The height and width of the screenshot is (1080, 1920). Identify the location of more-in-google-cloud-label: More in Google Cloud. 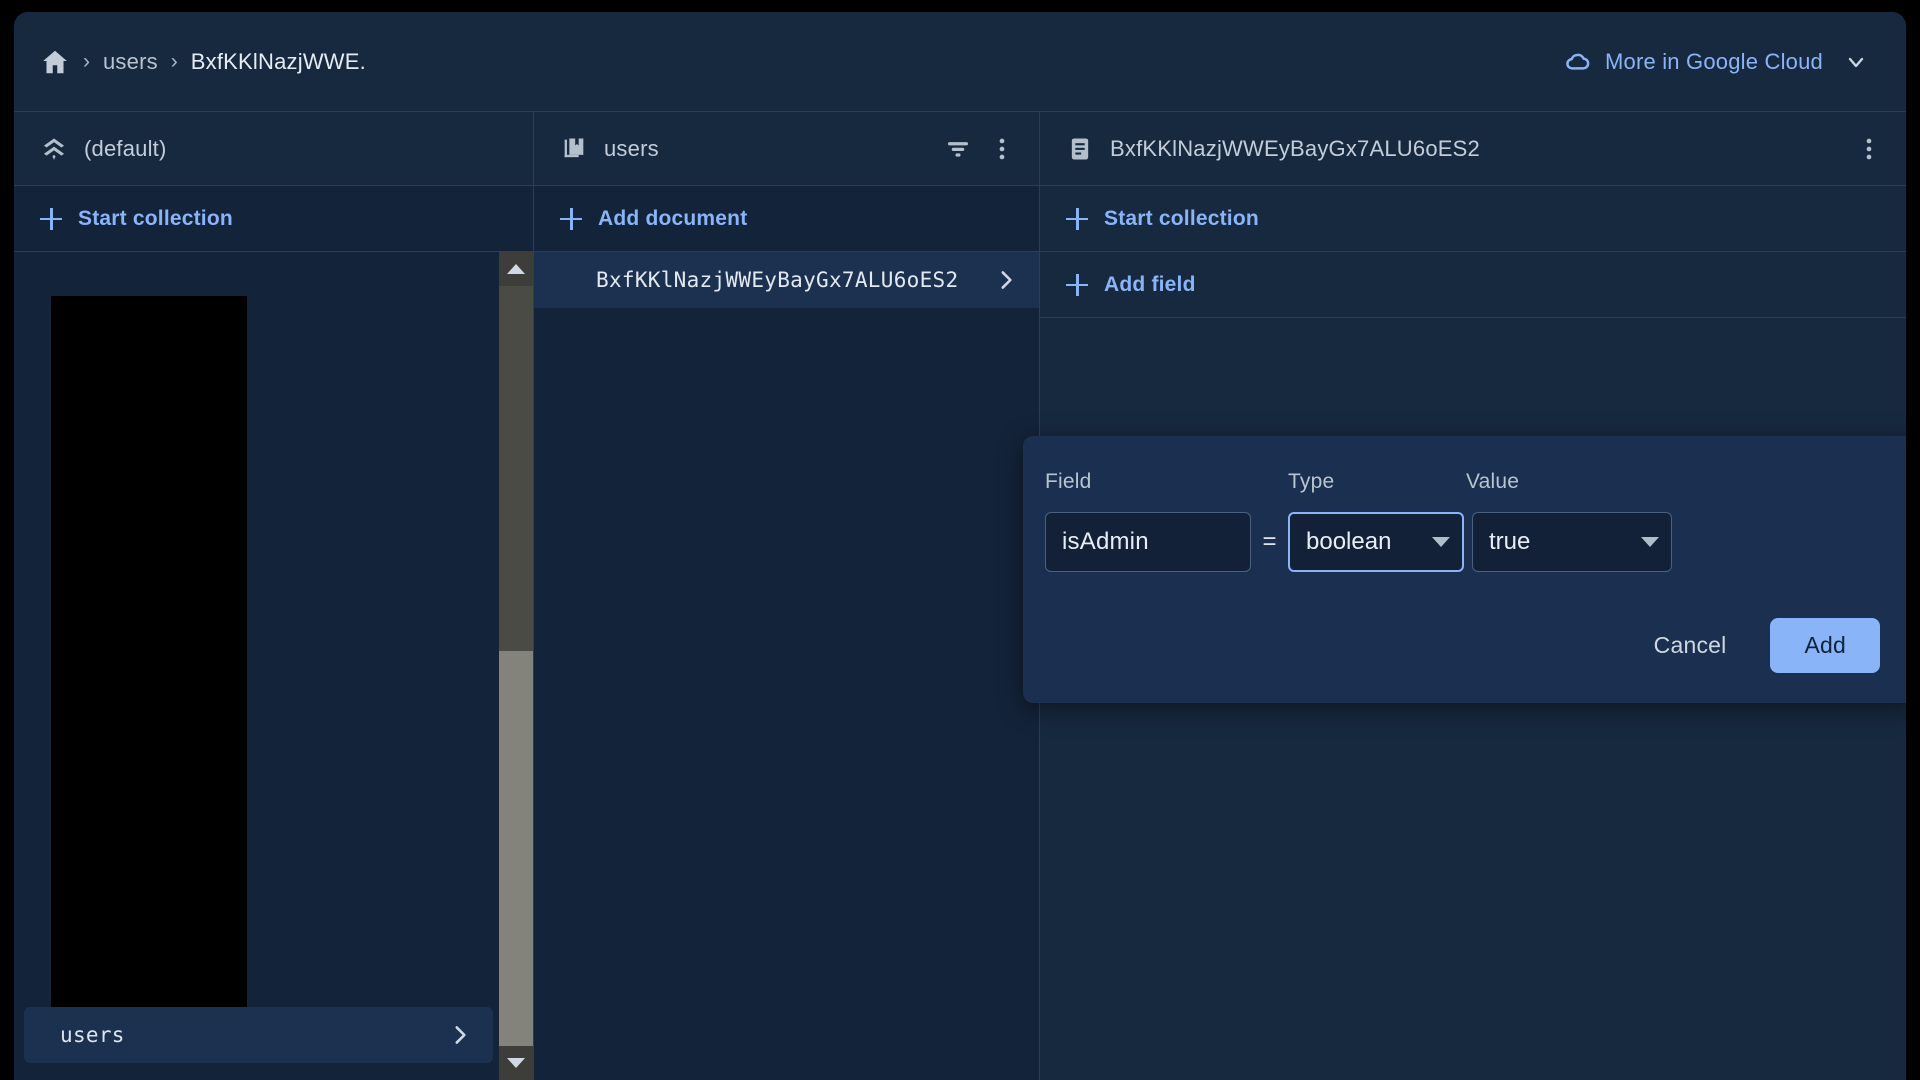
(1713, 61).